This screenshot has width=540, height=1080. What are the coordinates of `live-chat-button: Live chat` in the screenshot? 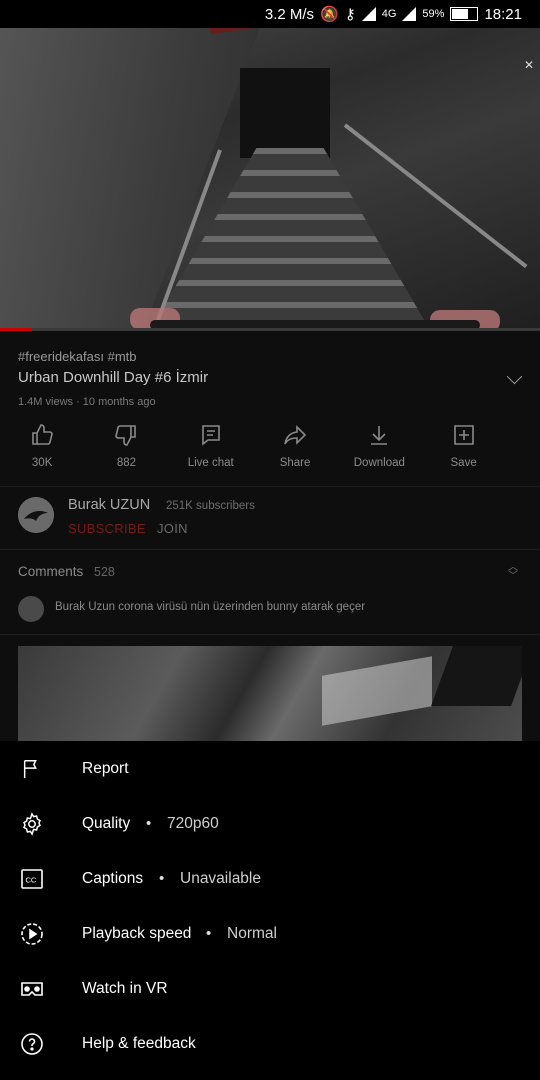 It's located at (211, 448).